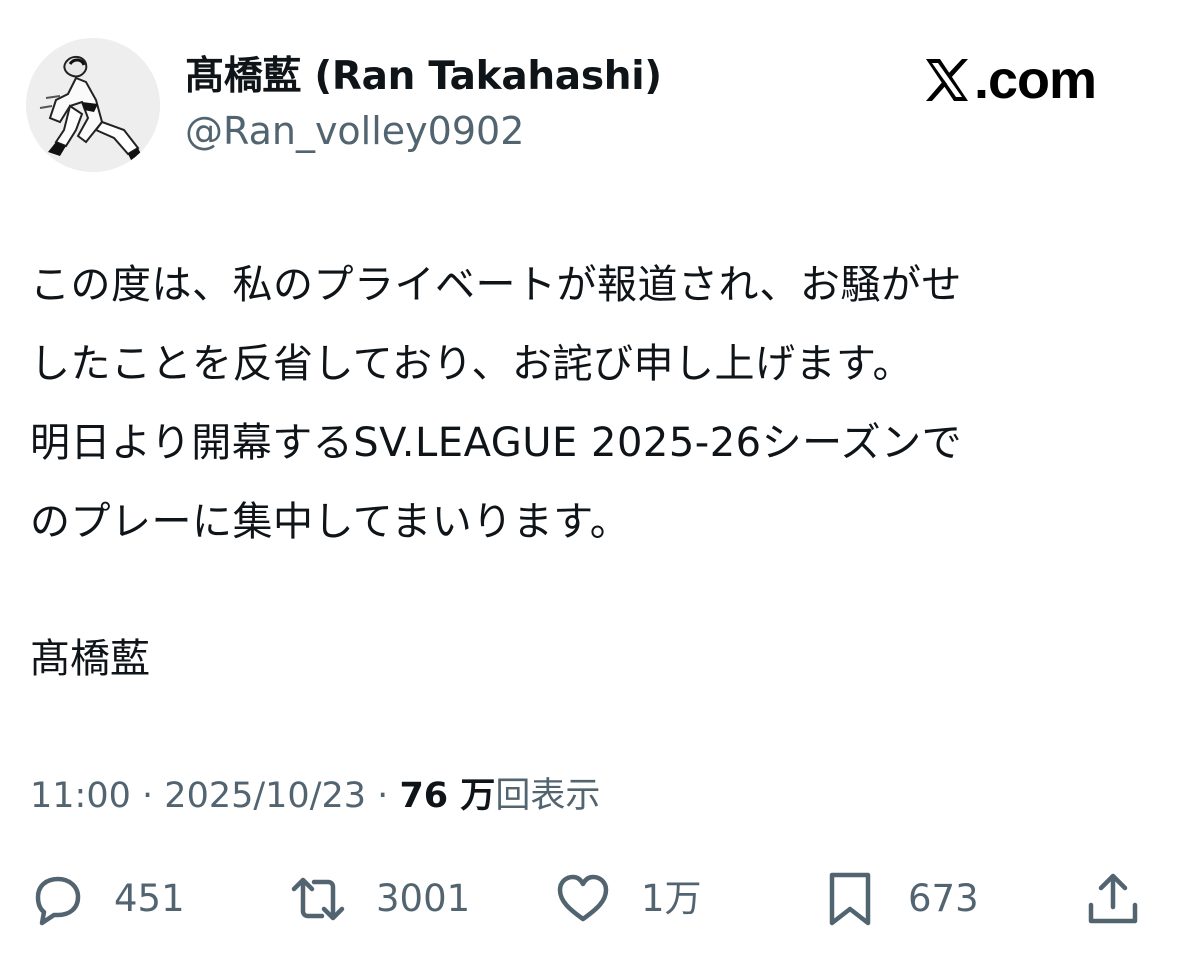  I want to click on repost-button: 3001, so click(380, 899).